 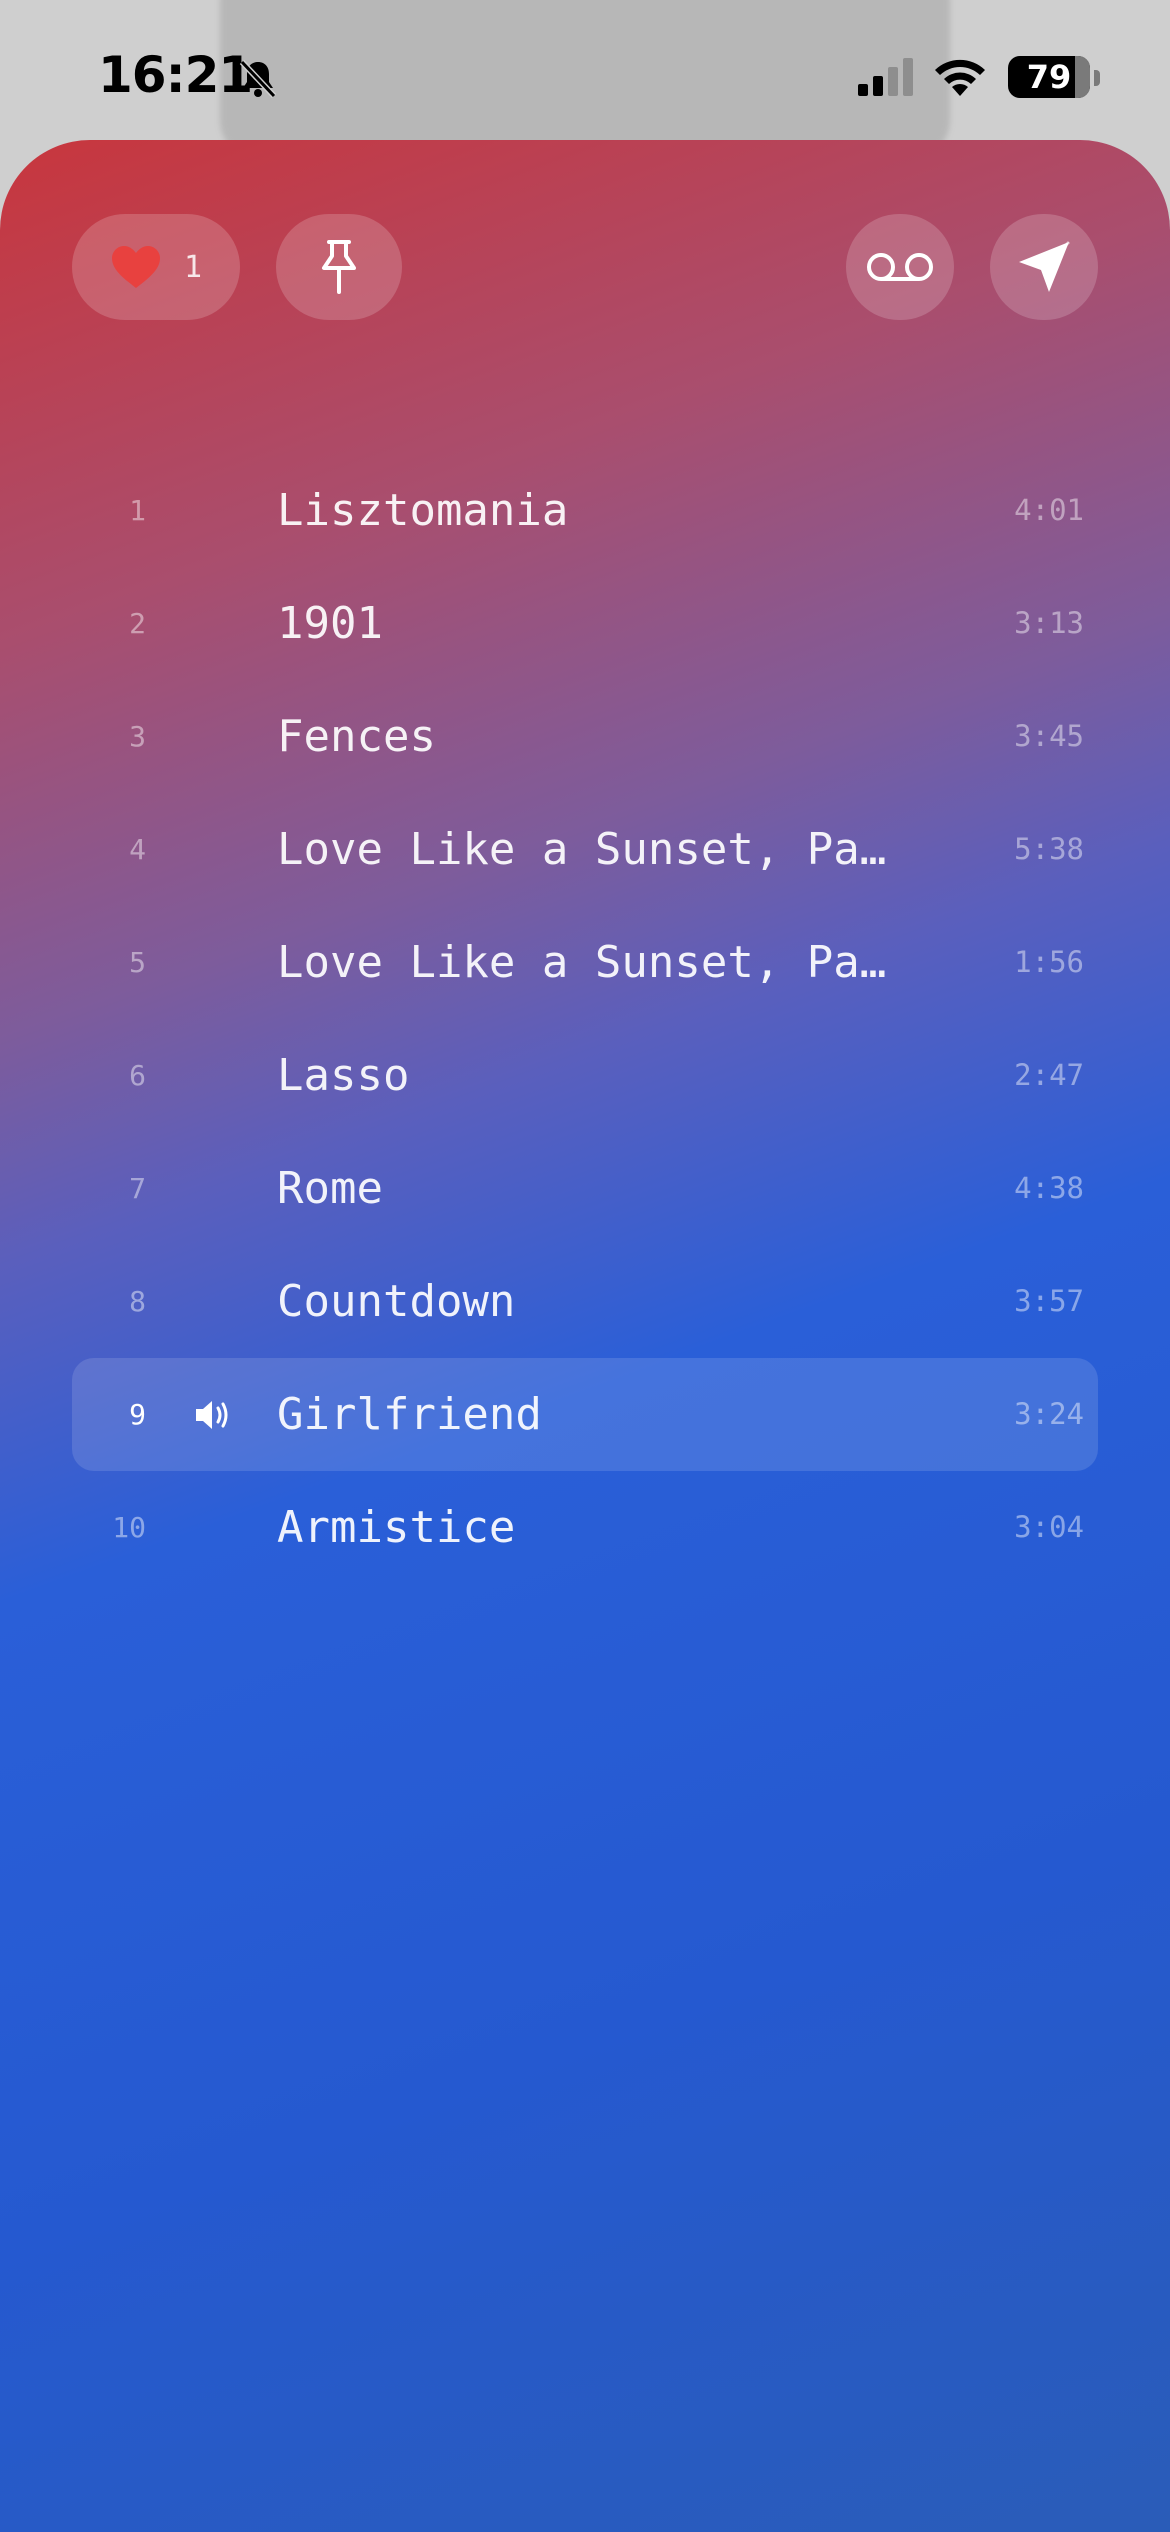 I want to click on pin-icon, so click(x=339, y=267).